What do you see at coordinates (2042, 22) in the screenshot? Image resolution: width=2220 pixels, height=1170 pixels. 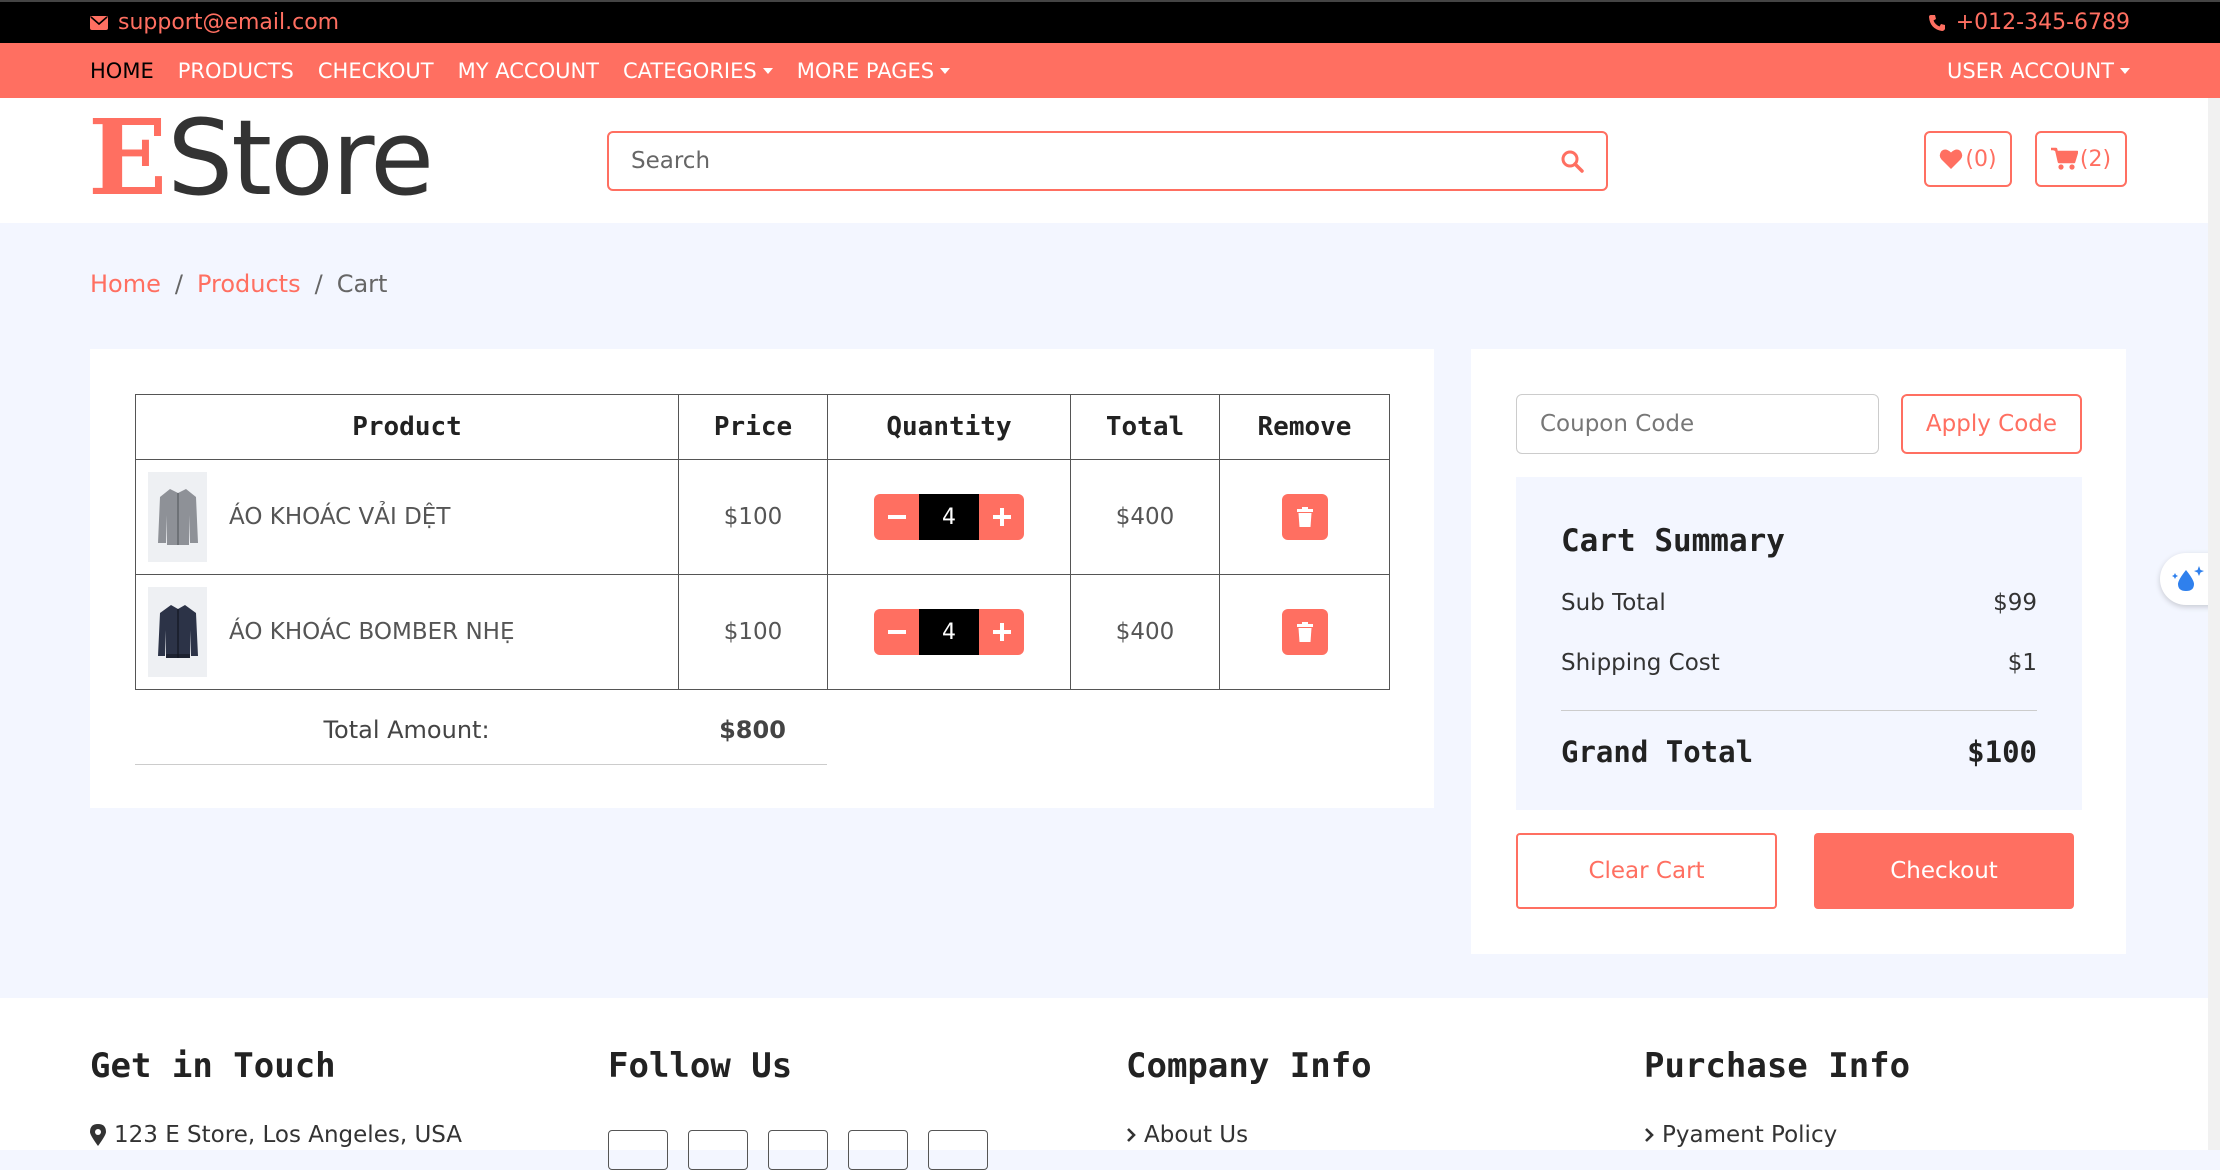 I see `topbar-phone-text: +012-345-6789` at bounding box center [2042, 22].